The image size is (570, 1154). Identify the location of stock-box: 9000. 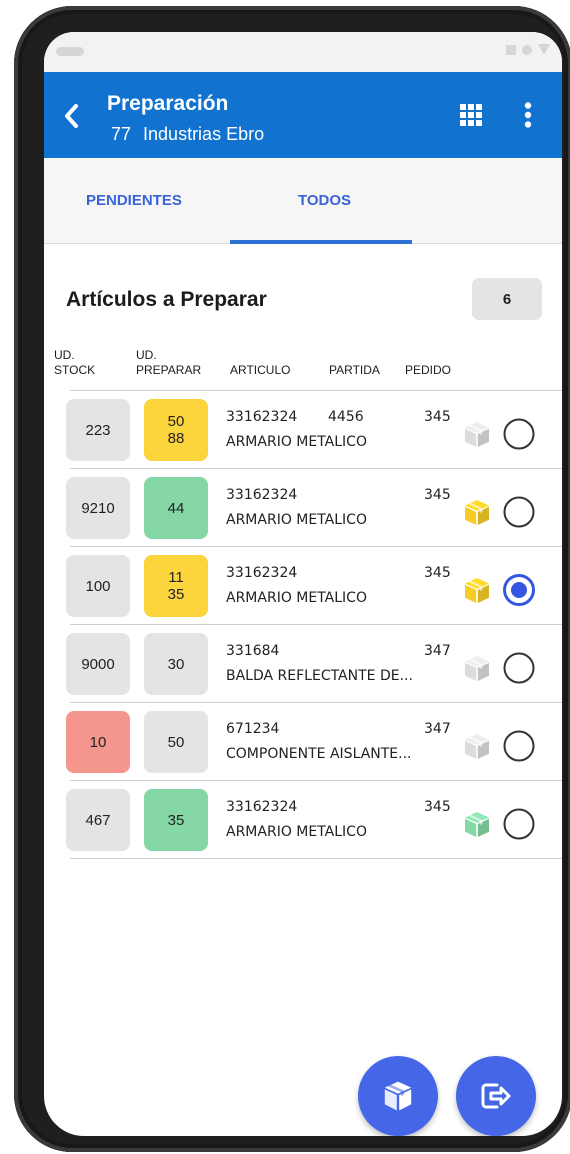
(98, 664).